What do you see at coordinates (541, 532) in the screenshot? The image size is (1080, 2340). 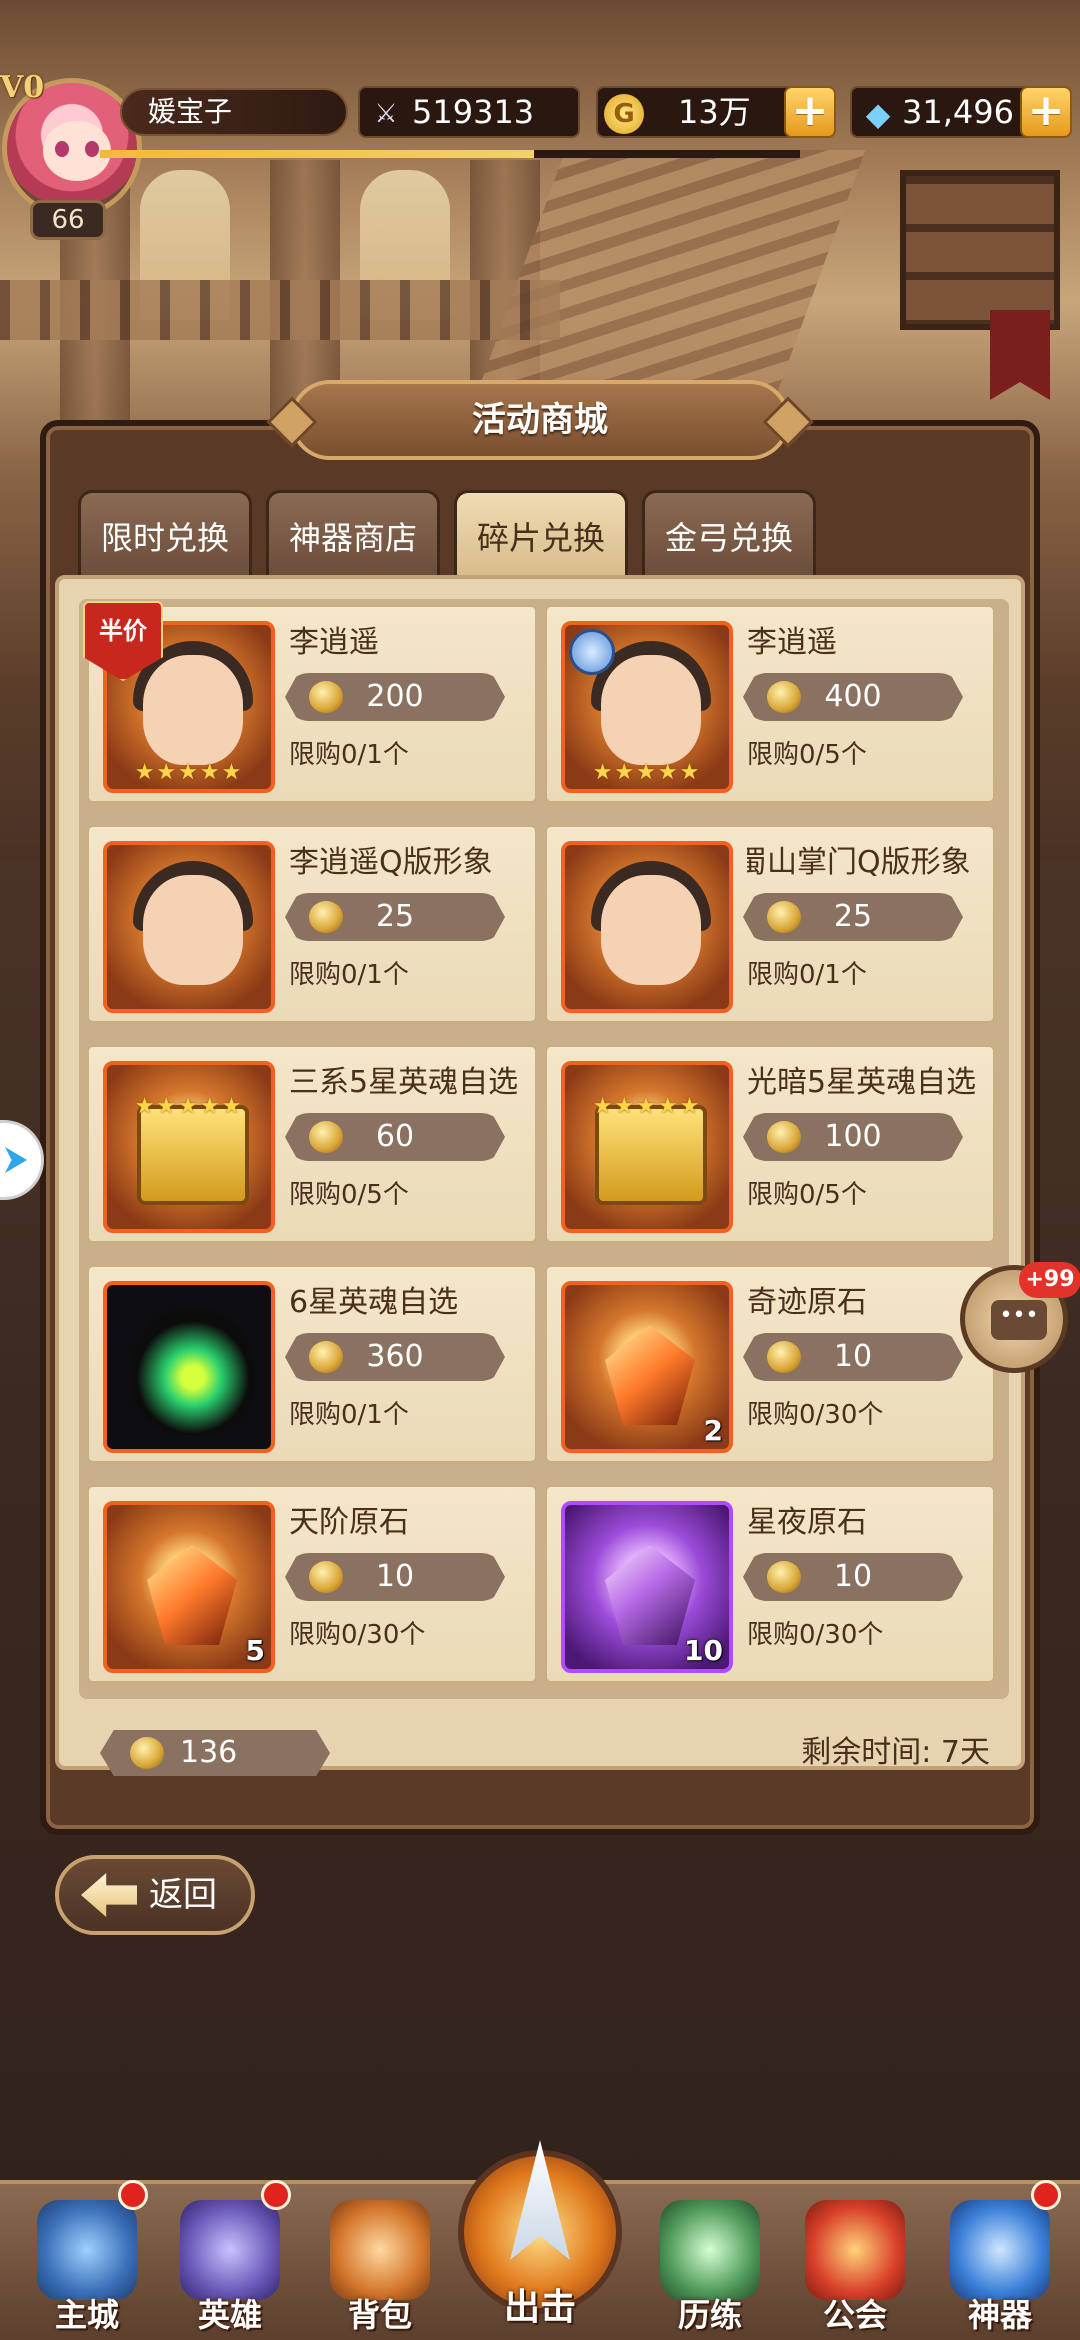 I see `tab-fragment-exchange: 碎片兑换` at bounding box center [541, 532].